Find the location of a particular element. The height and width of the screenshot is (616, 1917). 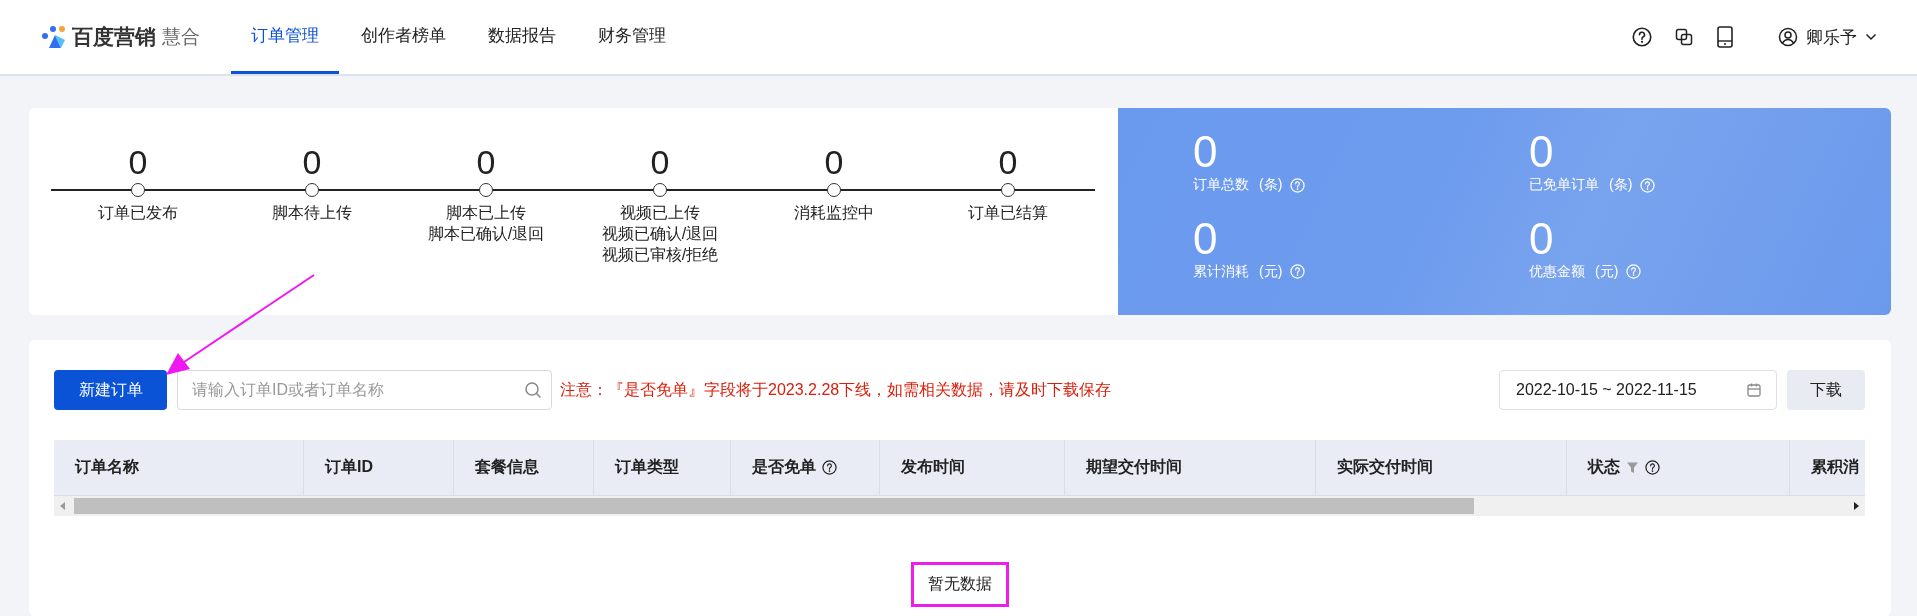

calendar-icon is located at coordinates (1754, 390).